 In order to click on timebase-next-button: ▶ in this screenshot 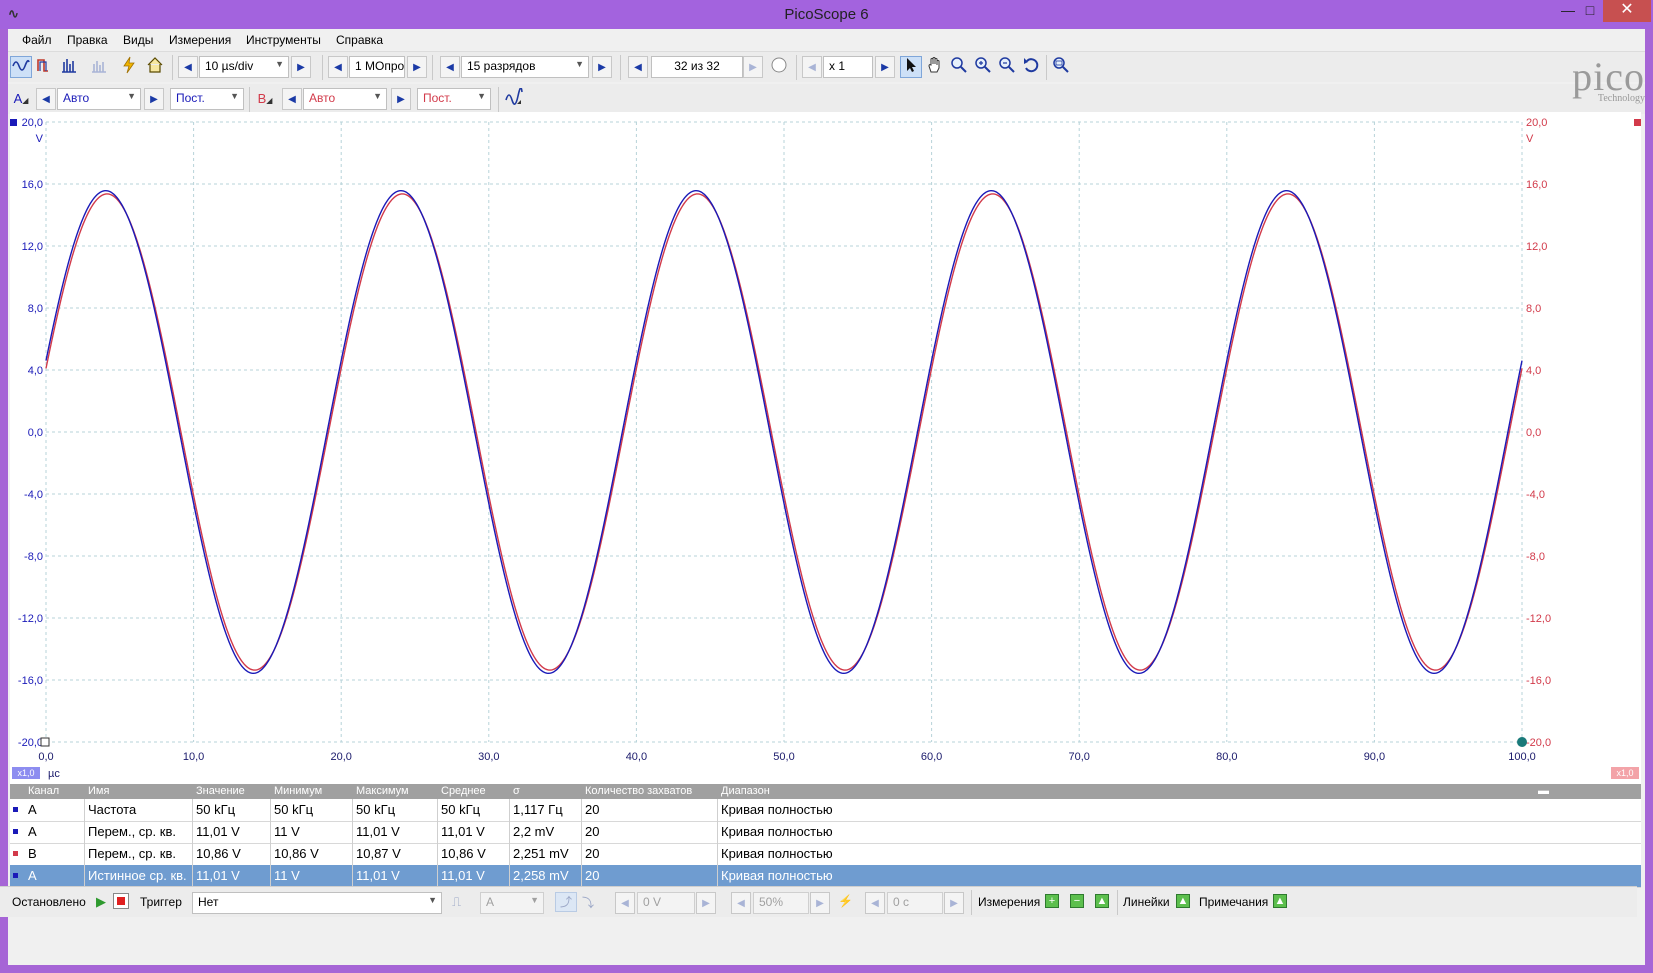, I will do `click(301, 67)`.